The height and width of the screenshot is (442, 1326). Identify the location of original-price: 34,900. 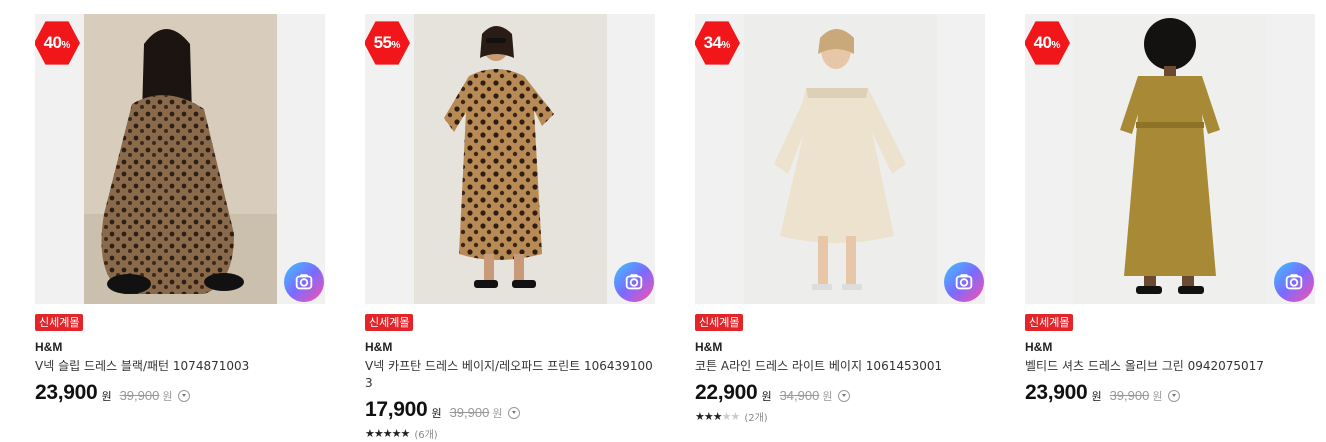
(799, 395).